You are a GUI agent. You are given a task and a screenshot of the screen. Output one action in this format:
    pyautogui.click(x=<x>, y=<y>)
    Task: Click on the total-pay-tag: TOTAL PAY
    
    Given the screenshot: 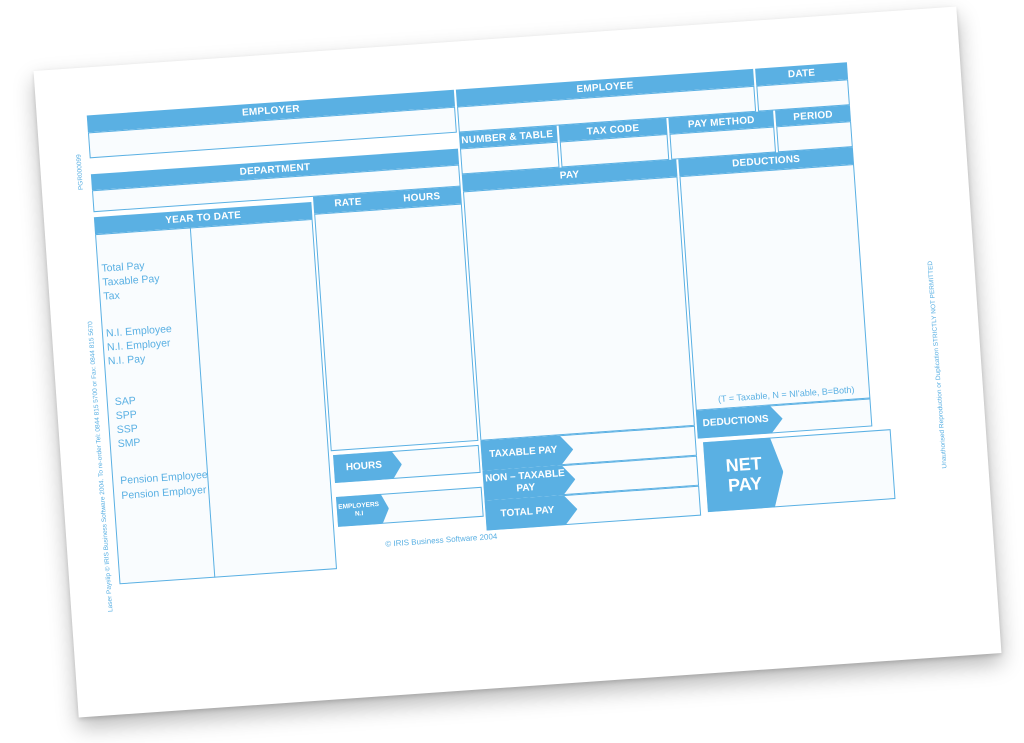 What is the action you would take?
    pyautogui.click(x=532, y=512)
    